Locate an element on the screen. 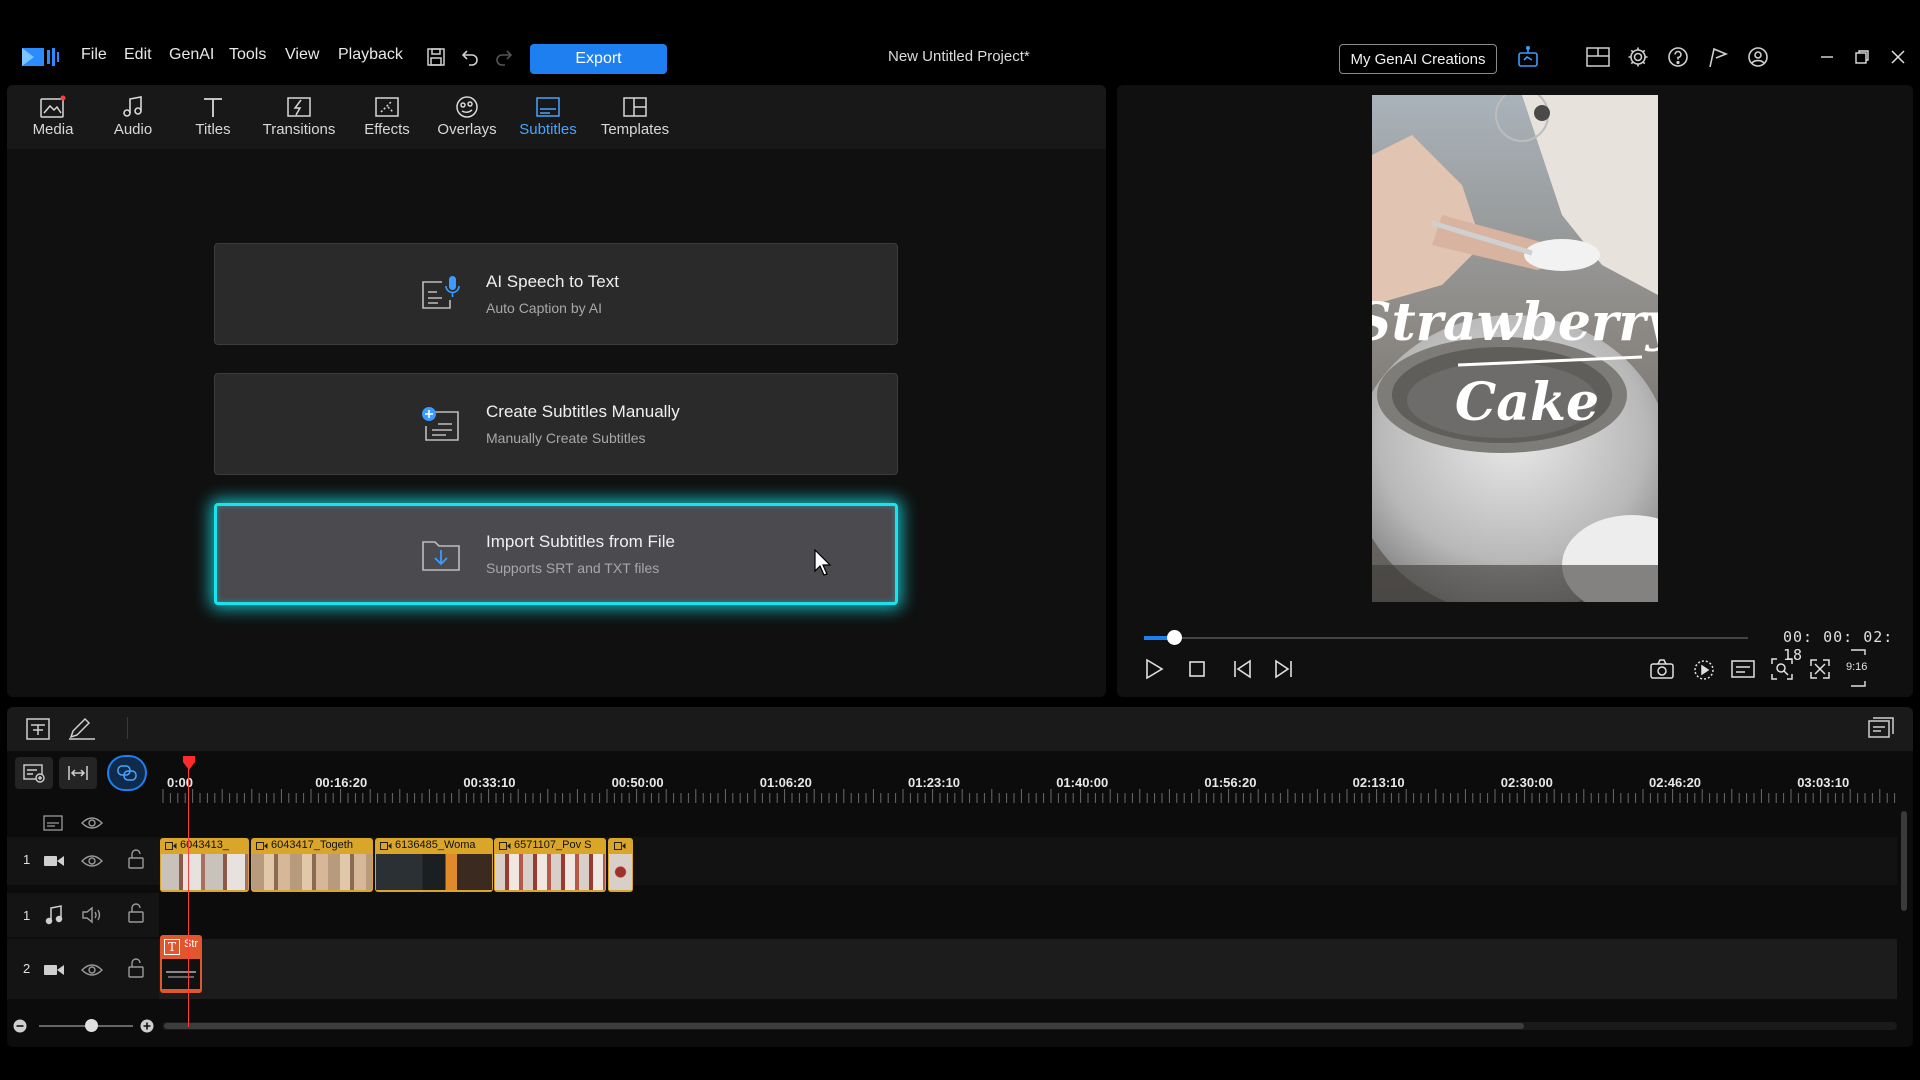  ripple-editing-button is located at coordinates (127, 773).